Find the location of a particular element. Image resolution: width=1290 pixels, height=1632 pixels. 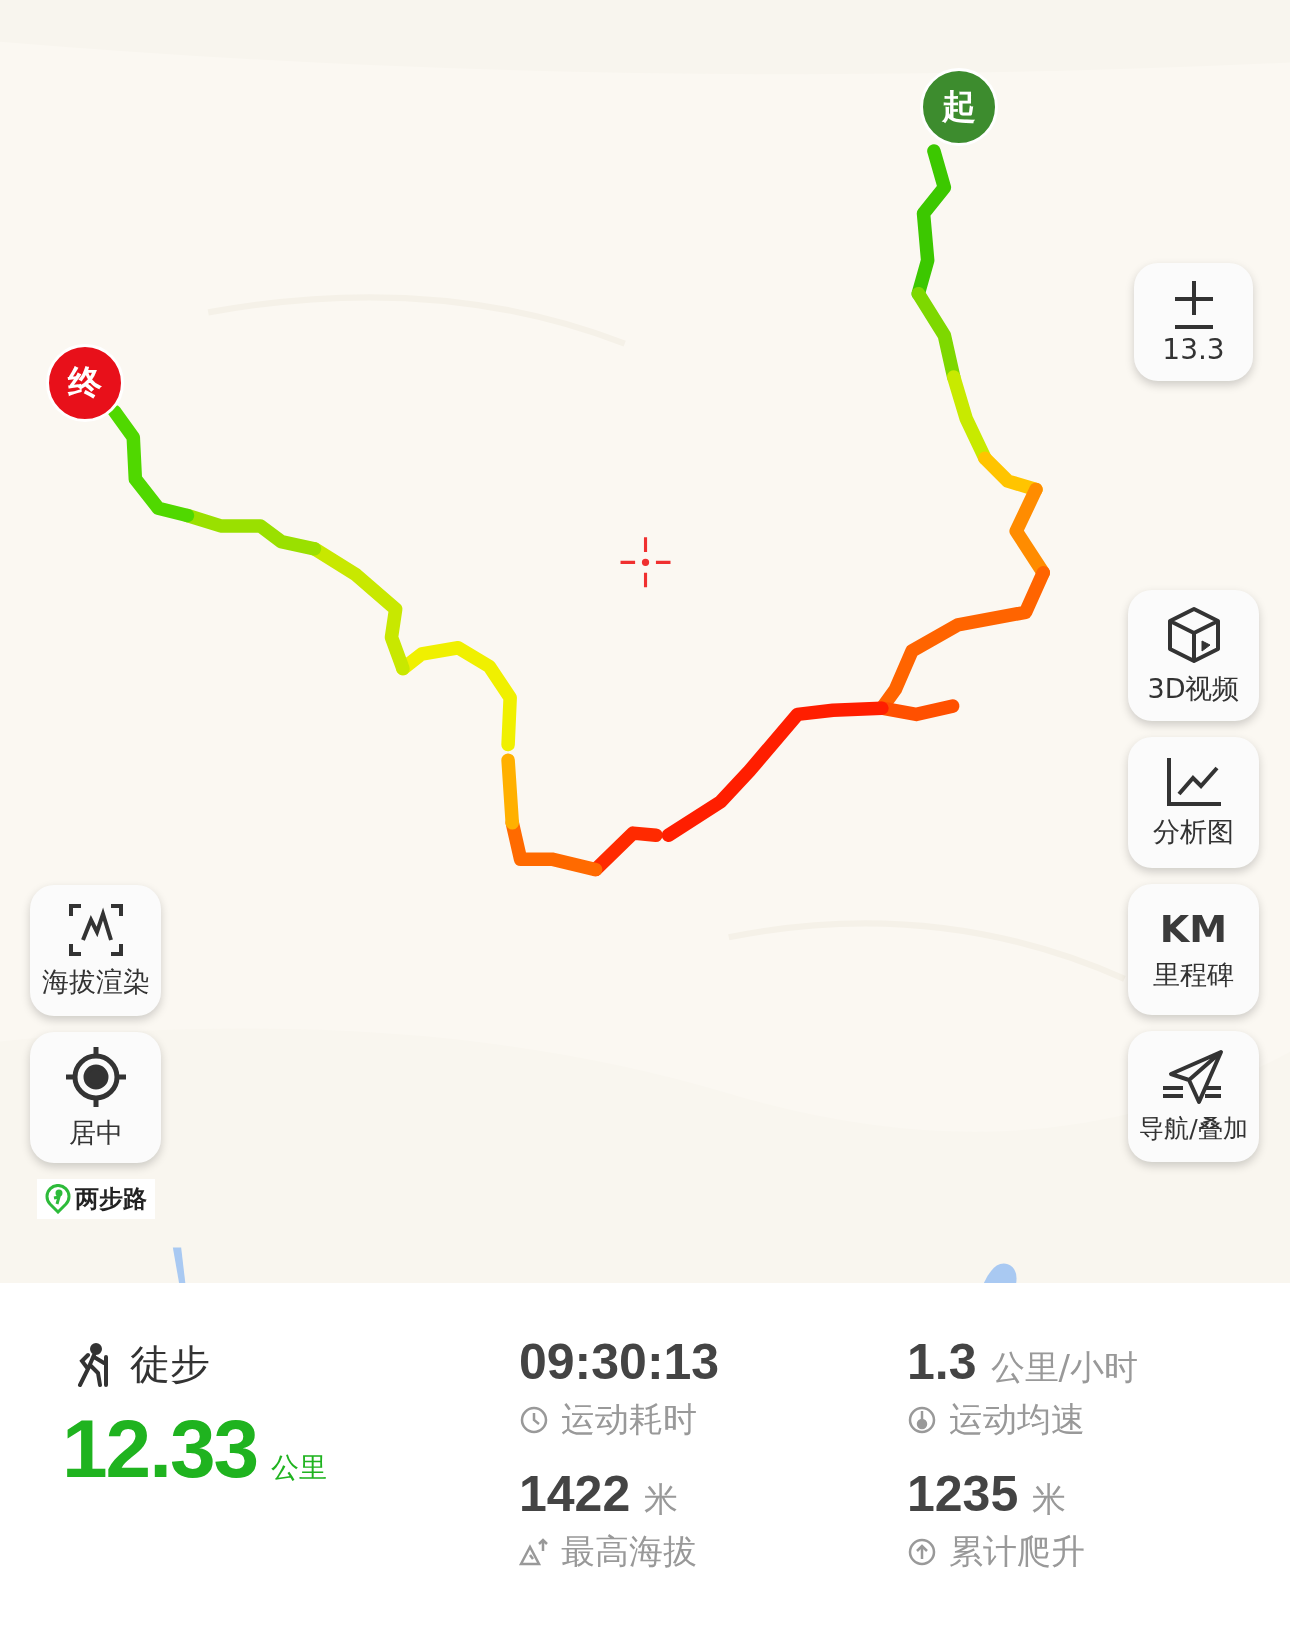

stat-value: 1235 is located at coordinates (963, 1494).